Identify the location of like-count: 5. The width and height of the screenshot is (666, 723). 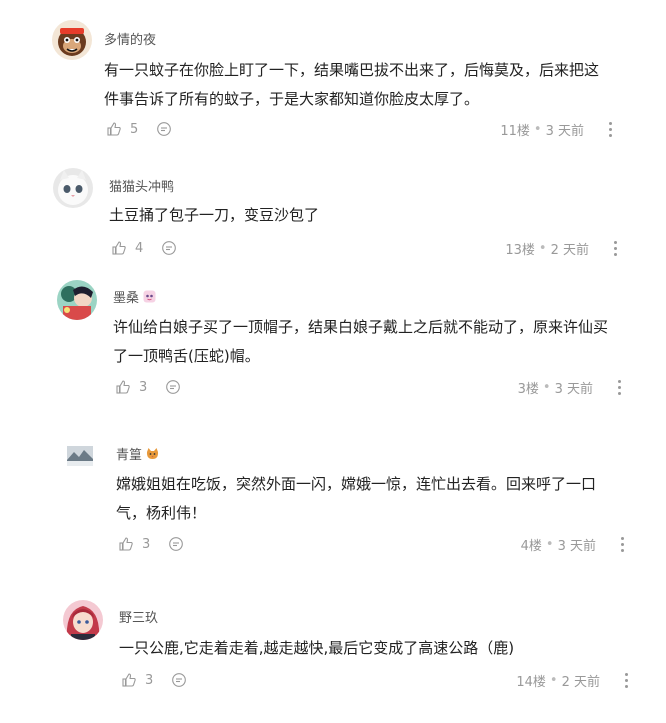
(134, 129).